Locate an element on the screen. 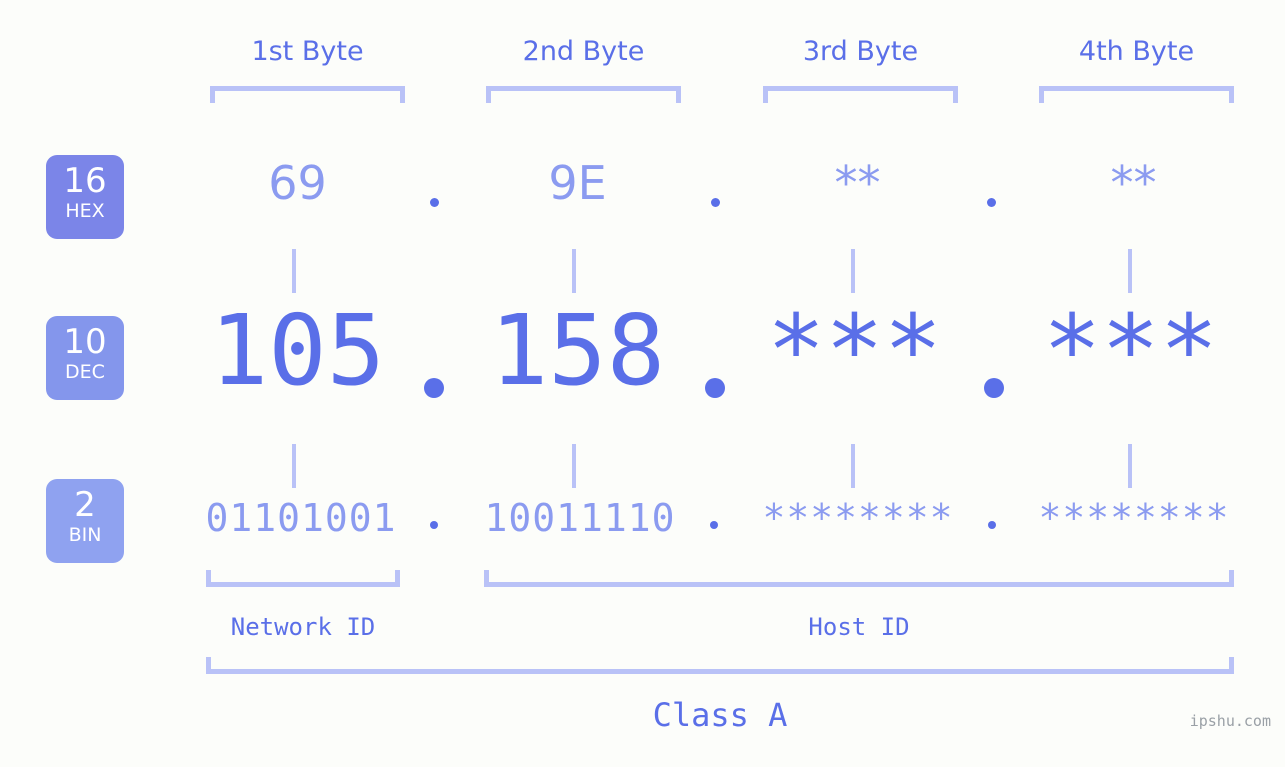  base-badge-dec: 10 DEC is located at coordinates (85, 358).